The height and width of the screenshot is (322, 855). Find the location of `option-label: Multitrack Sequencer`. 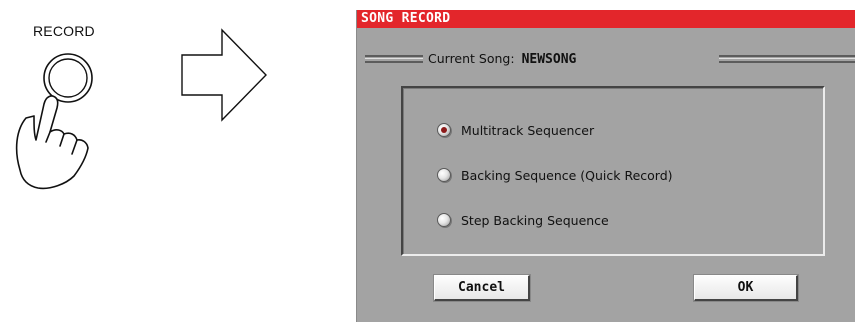

option-label: Multitrack Sequencer is located at coordinates (528, 130).